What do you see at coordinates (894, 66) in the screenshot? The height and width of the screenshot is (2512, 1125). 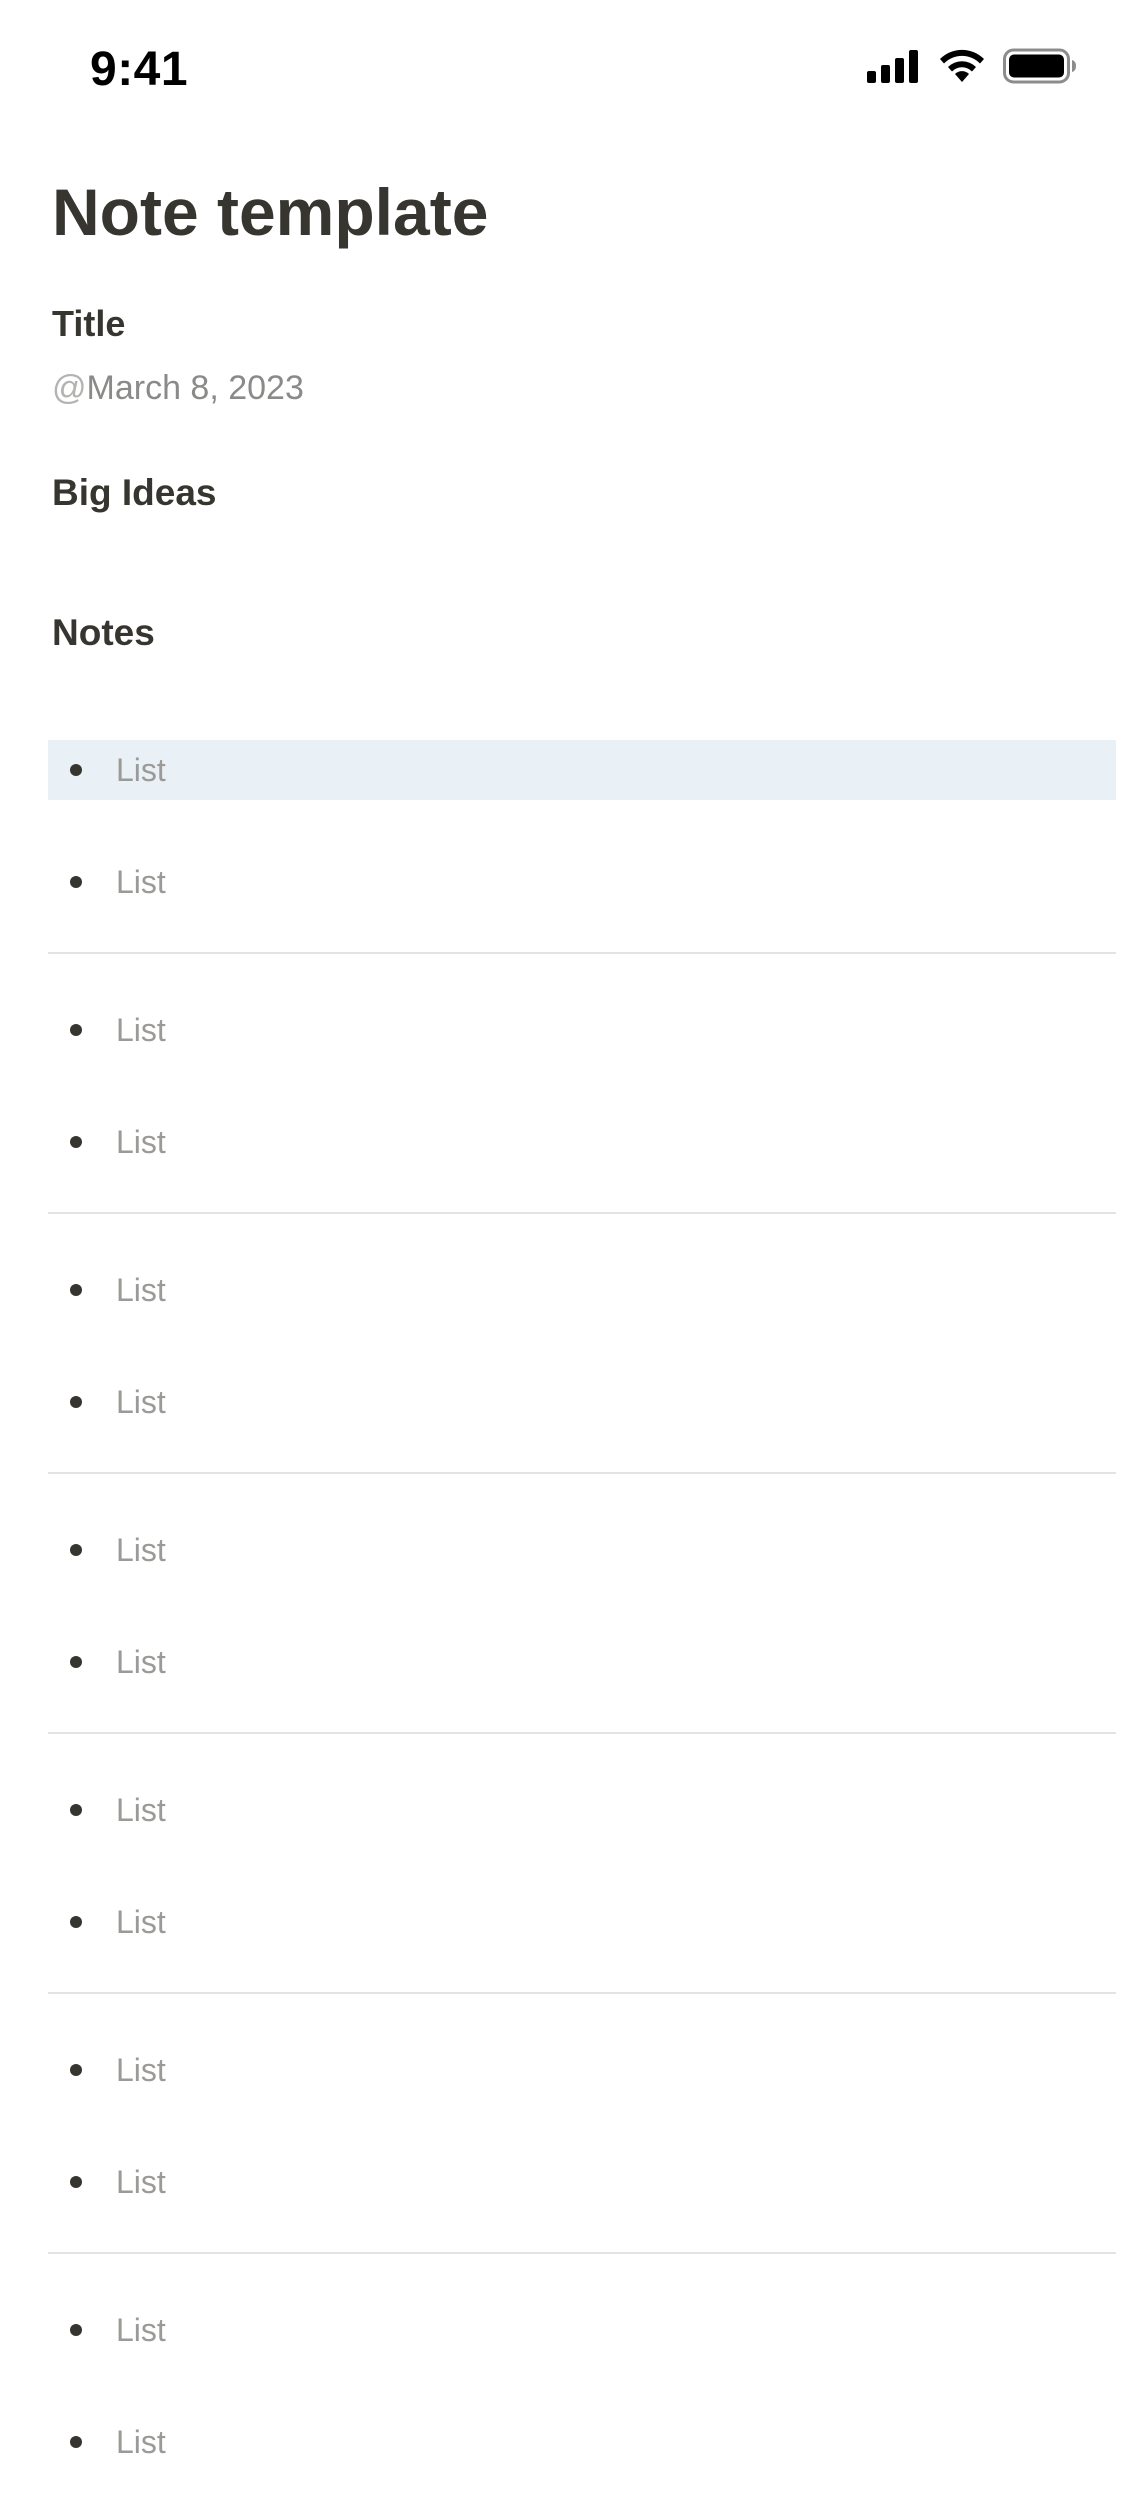 I see `cellular-signal-icon` at bounding box center [894, 66].